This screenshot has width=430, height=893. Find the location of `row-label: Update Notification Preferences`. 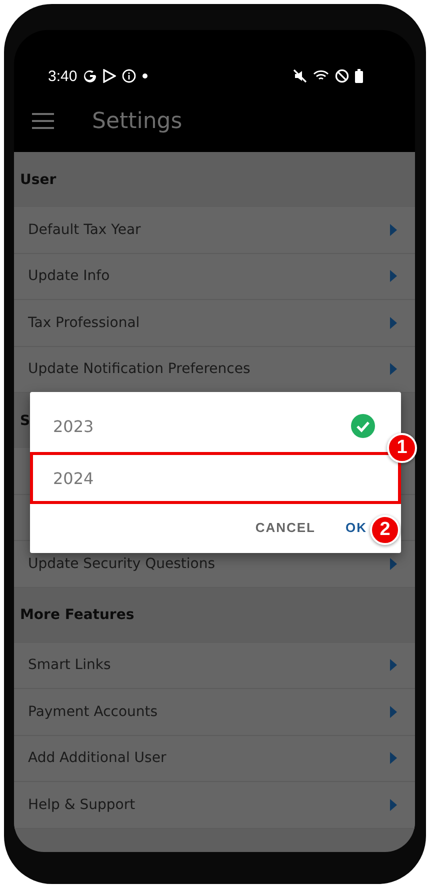

row-label: Update Notification Preferences is located at coordinates (139, 369).